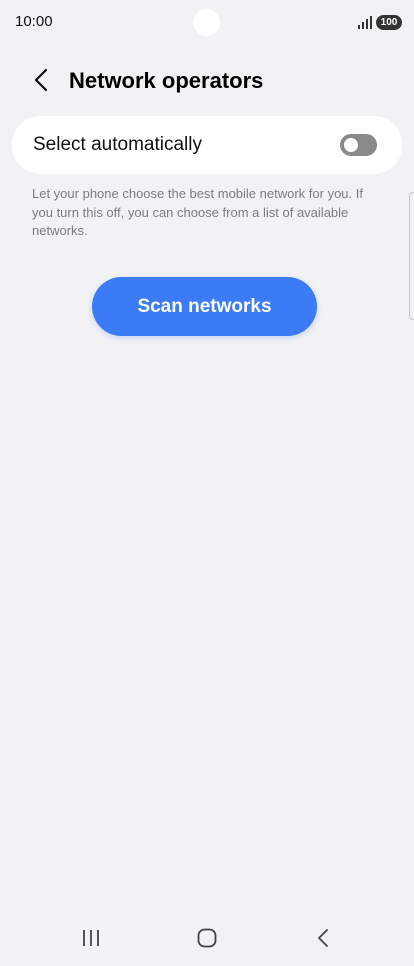 The height and width of the screenshot is (966, 414). Describe the element at coordinates (34, 21) in the screenshot. I see `status-time: 10:00` at that location.